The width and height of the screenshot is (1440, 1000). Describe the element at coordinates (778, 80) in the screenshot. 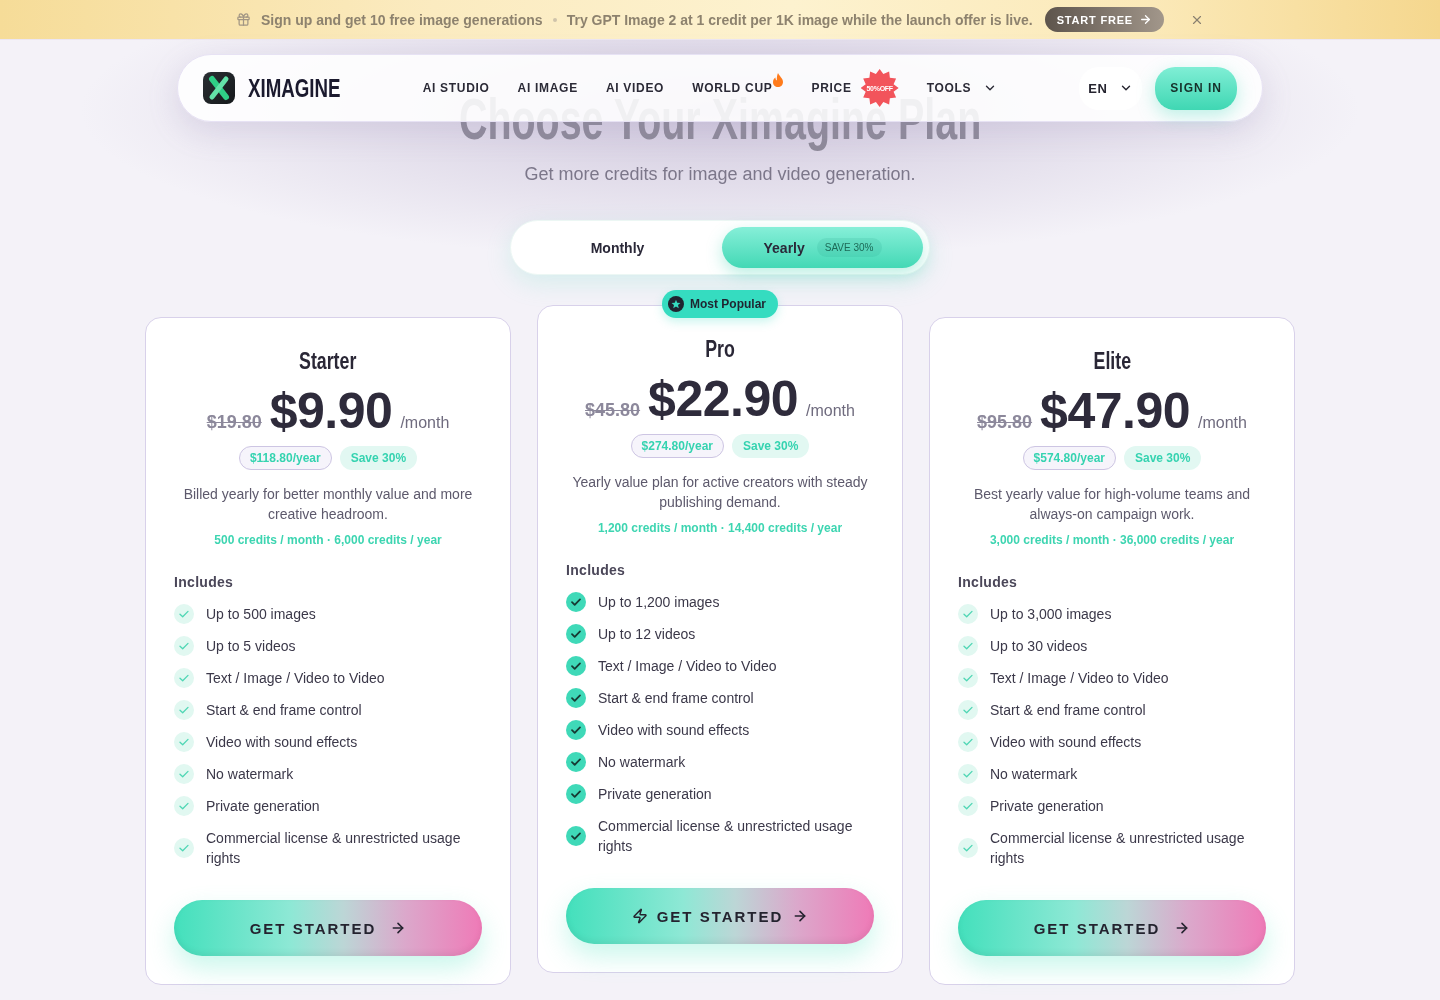

I see `flame-icon` at that location.